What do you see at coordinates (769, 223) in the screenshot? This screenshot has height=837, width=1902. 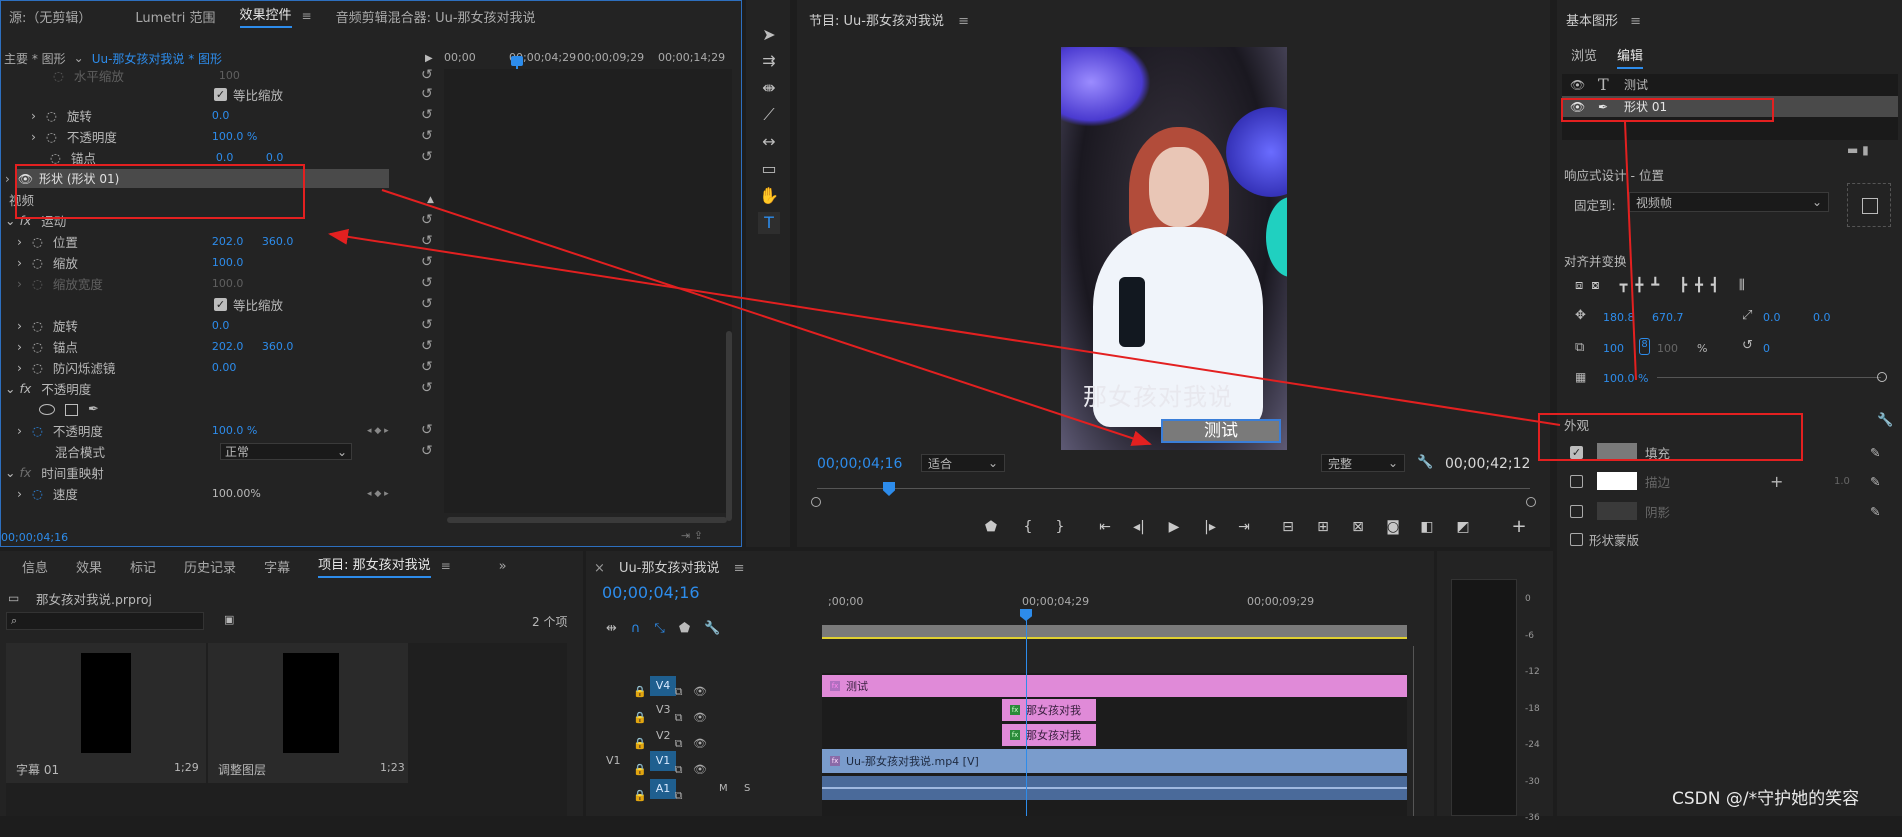 I see `type-tool-icon: T` at bounding box center [769, 223].